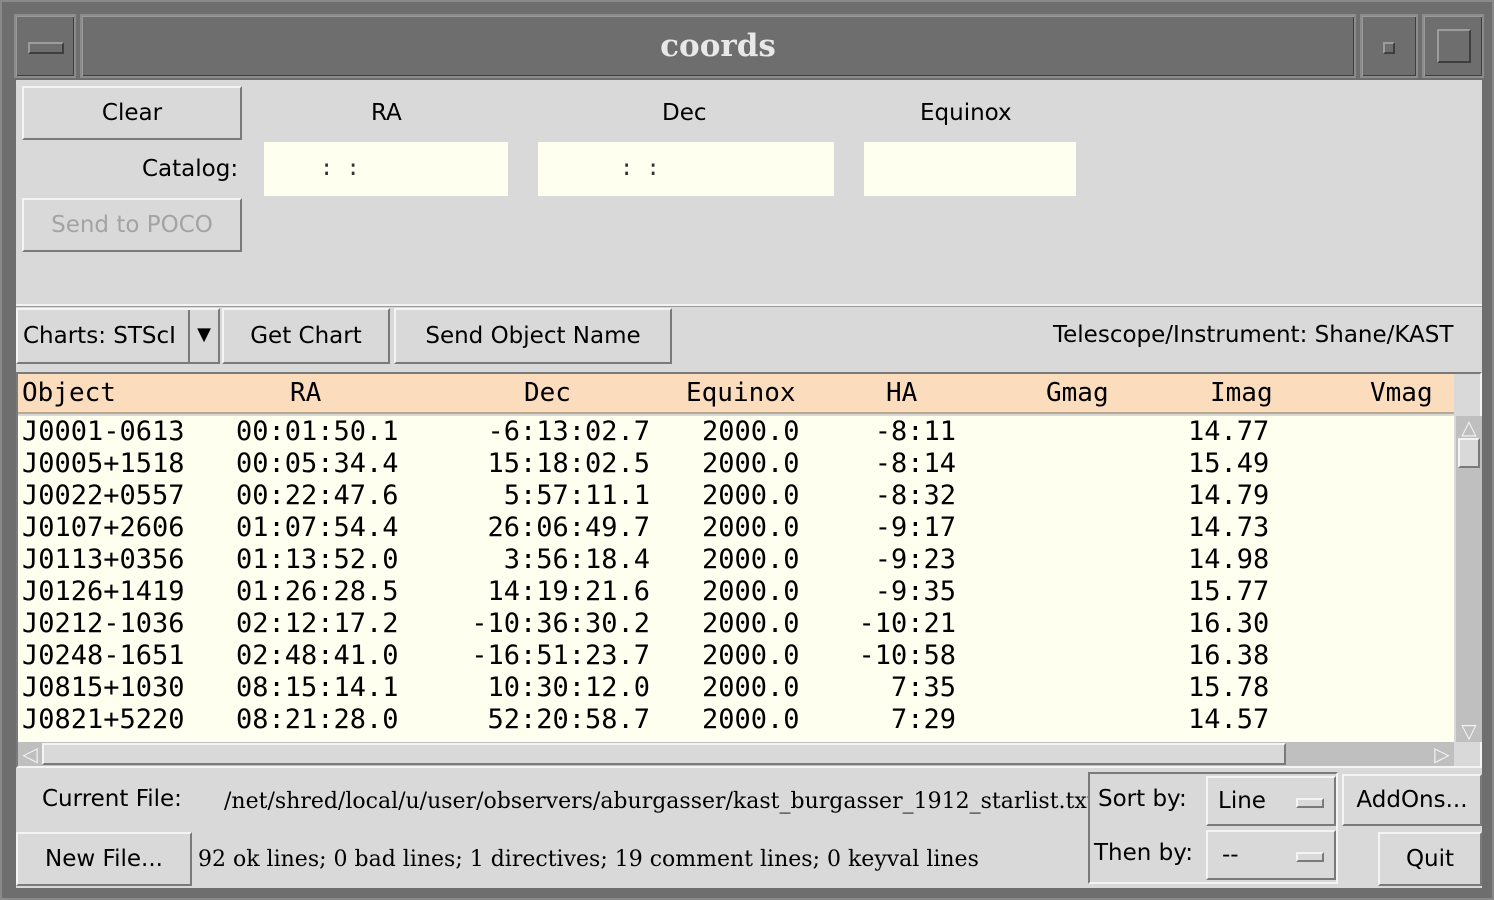 The image size is (1494, 900). I want to click on charts-source-label: Charts: STScI, so click(99, 336).